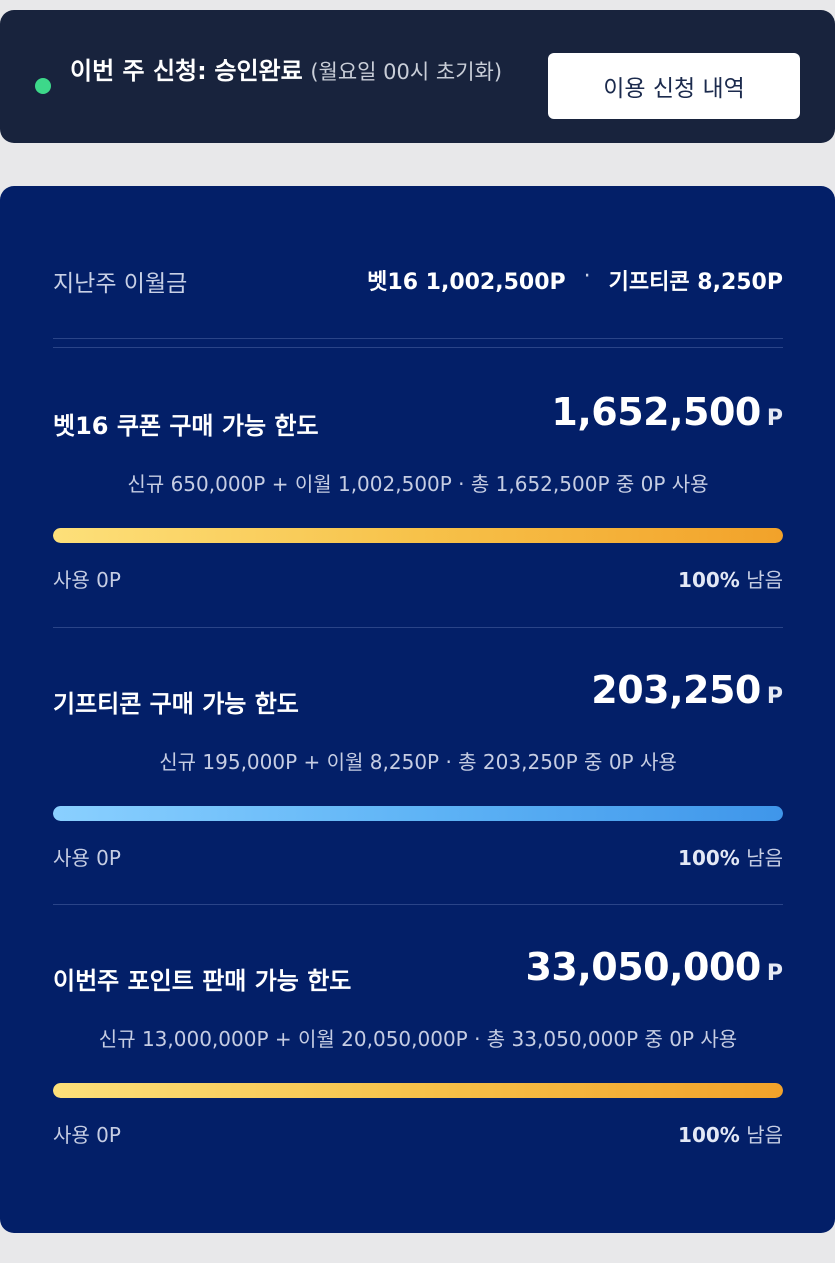 The image size is (835, 1263). What do you see at coordinates (674, 86) in the screenshot?
I see `usage-history-button: 이용 신청 내역` at bounding box center [674, 86].